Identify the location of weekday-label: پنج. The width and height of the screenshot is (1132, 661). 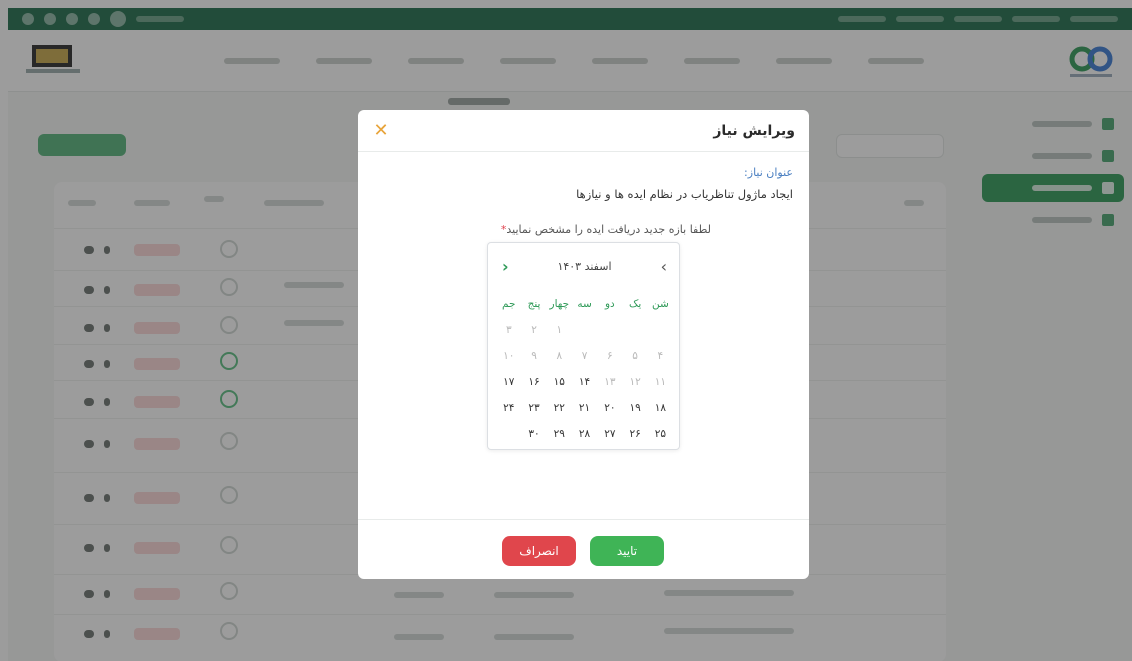
(534, 304).